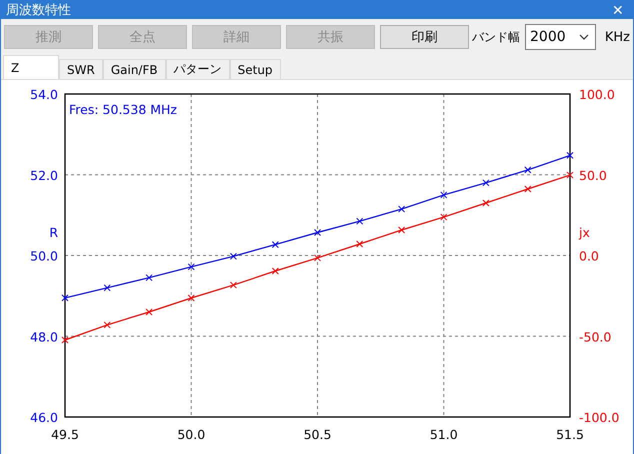 Image resolution: width=634 pixels, height=454 pixels. Describe the element at coordinates (444, 434) in the screenshot. I see `x-tick-label: 51.0` at that location.